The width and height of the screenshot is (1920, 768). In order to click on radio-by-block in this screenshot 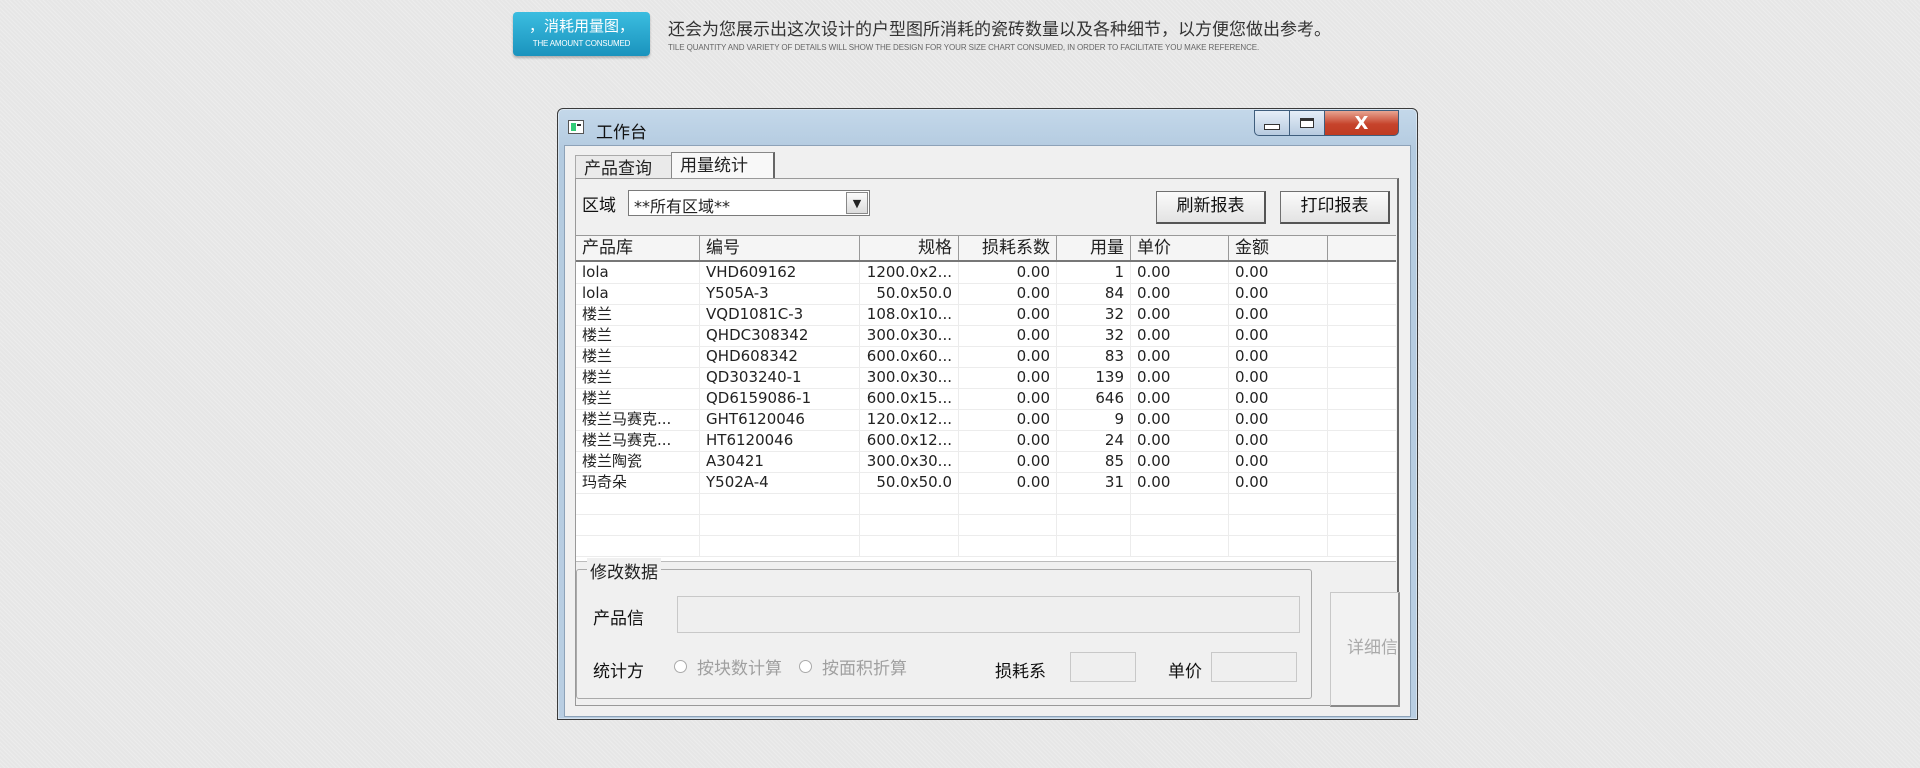, I will do `click(680, 666)`.